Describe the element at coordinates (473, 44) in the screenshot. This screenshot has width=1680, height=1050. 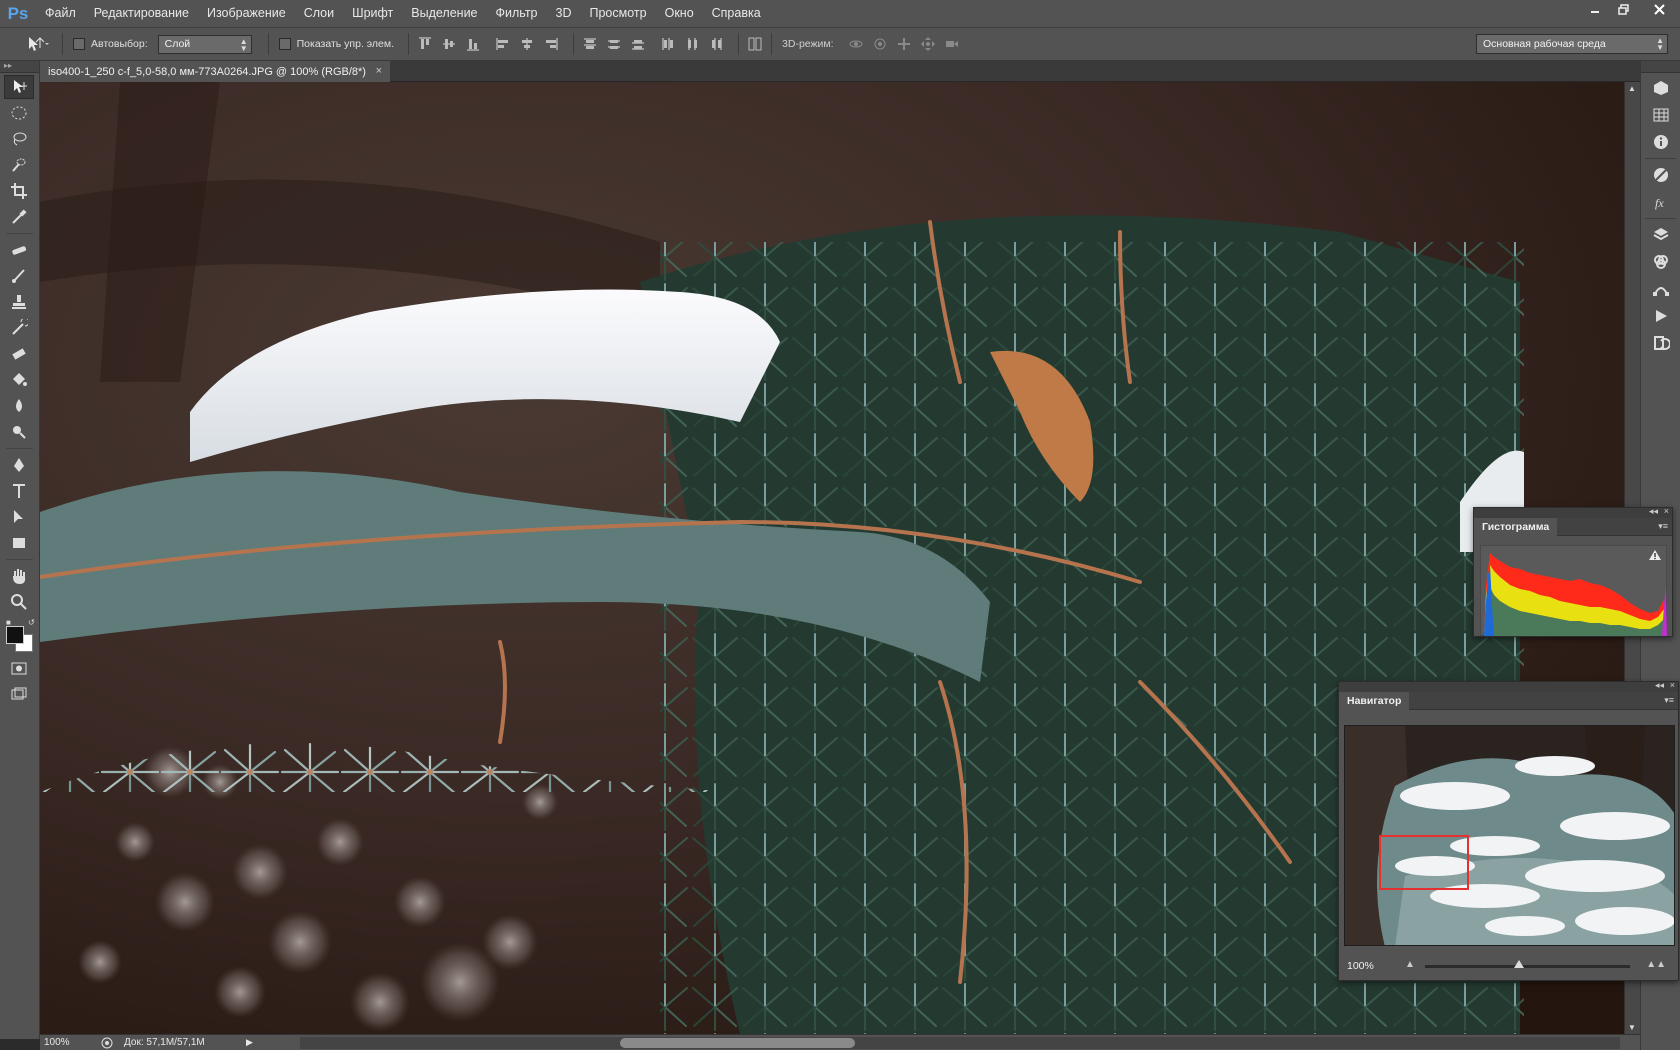
I see `align-bottom-button` at that location.